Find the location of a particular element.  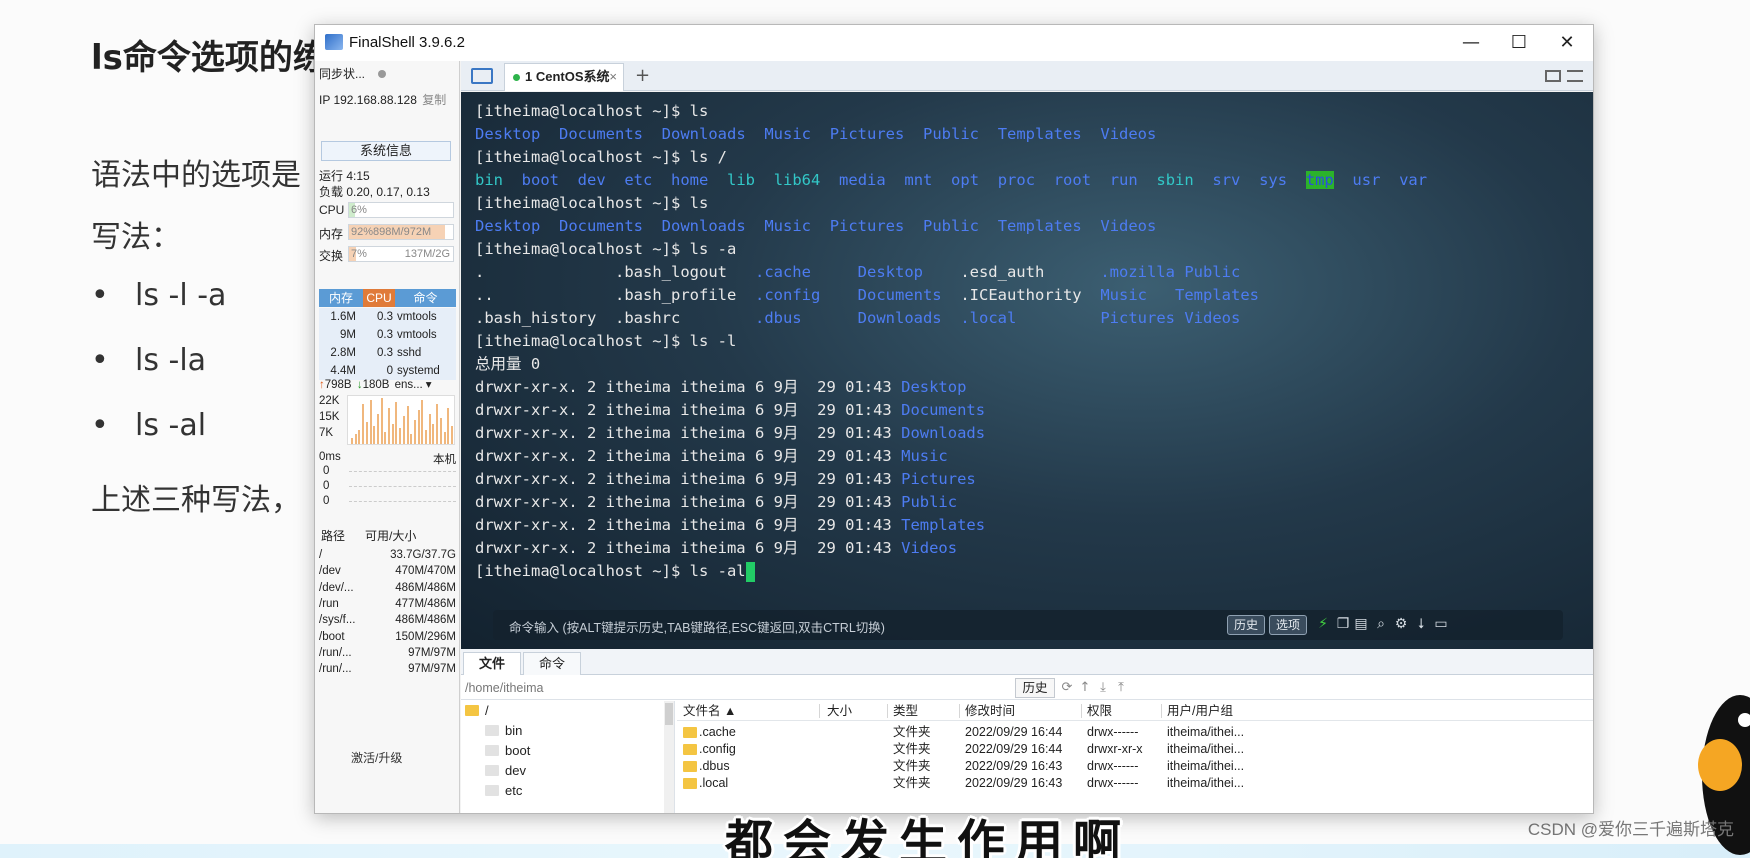

tree-scrollbar is located at coordinates (669, 757).